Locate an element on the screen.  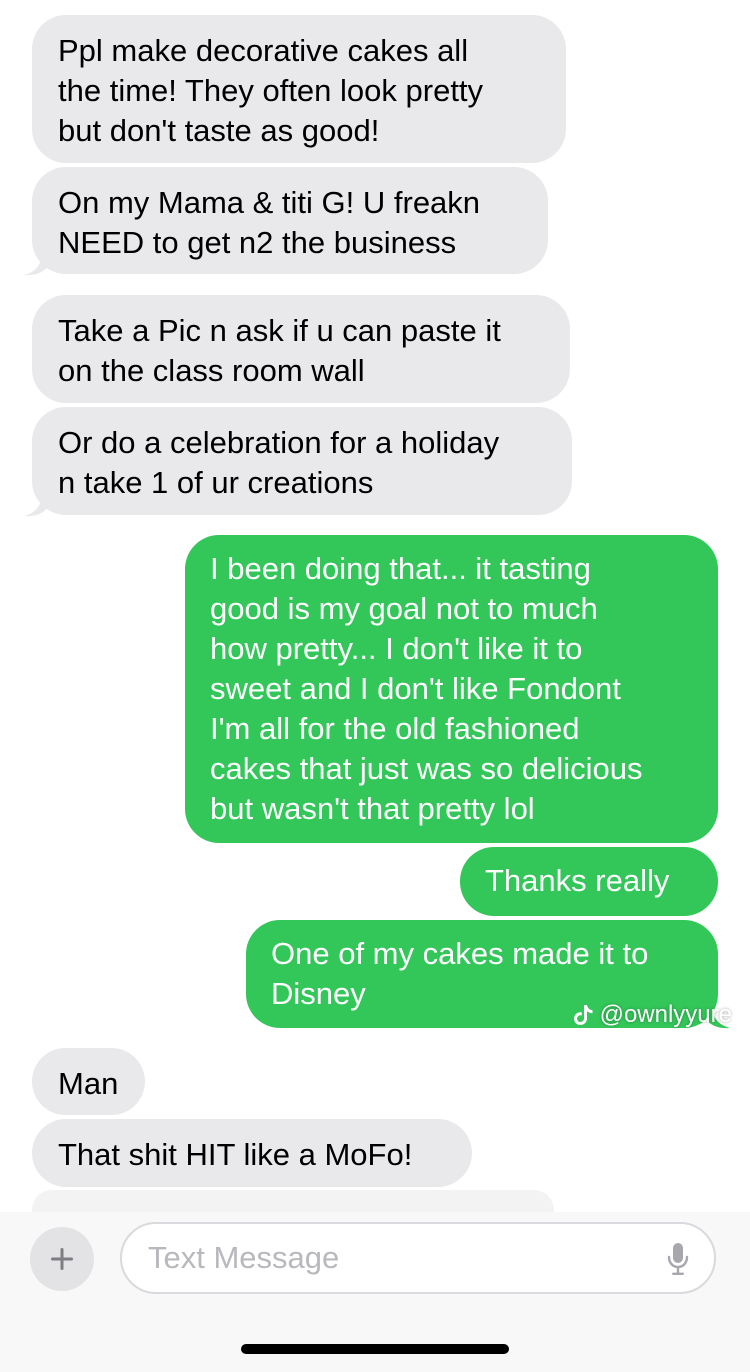
message-input: Text Message is located at coordinates (418, 1258).